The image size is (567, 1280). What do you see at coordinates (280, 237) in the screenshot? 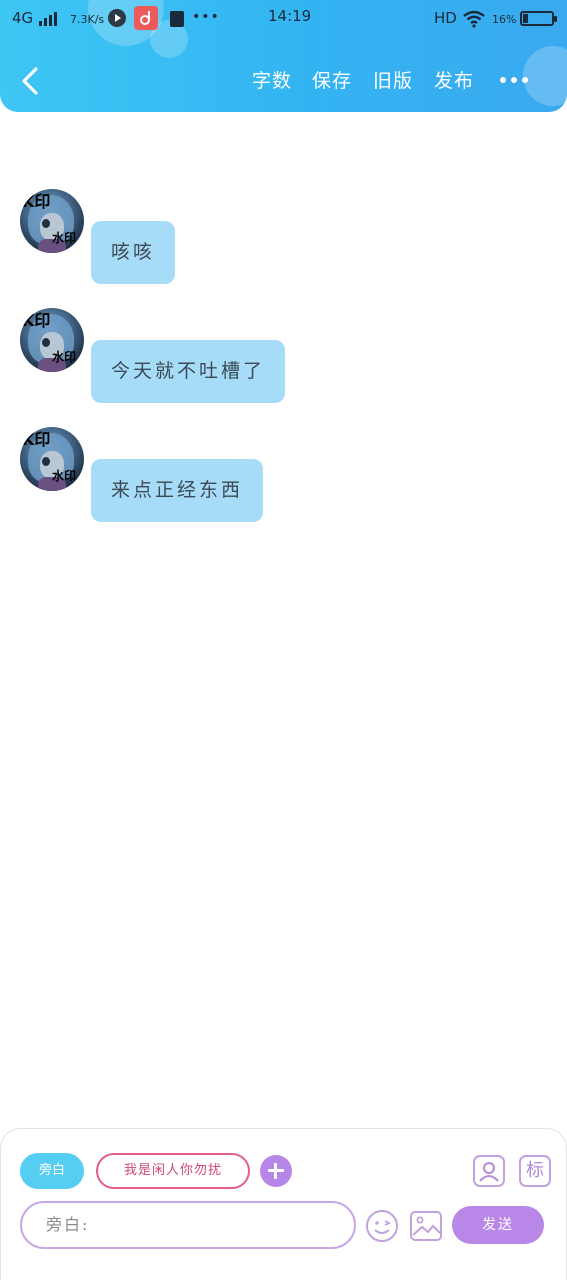
I see `message-item: K印 水印 咳咳` at bounding box center [280, 237].